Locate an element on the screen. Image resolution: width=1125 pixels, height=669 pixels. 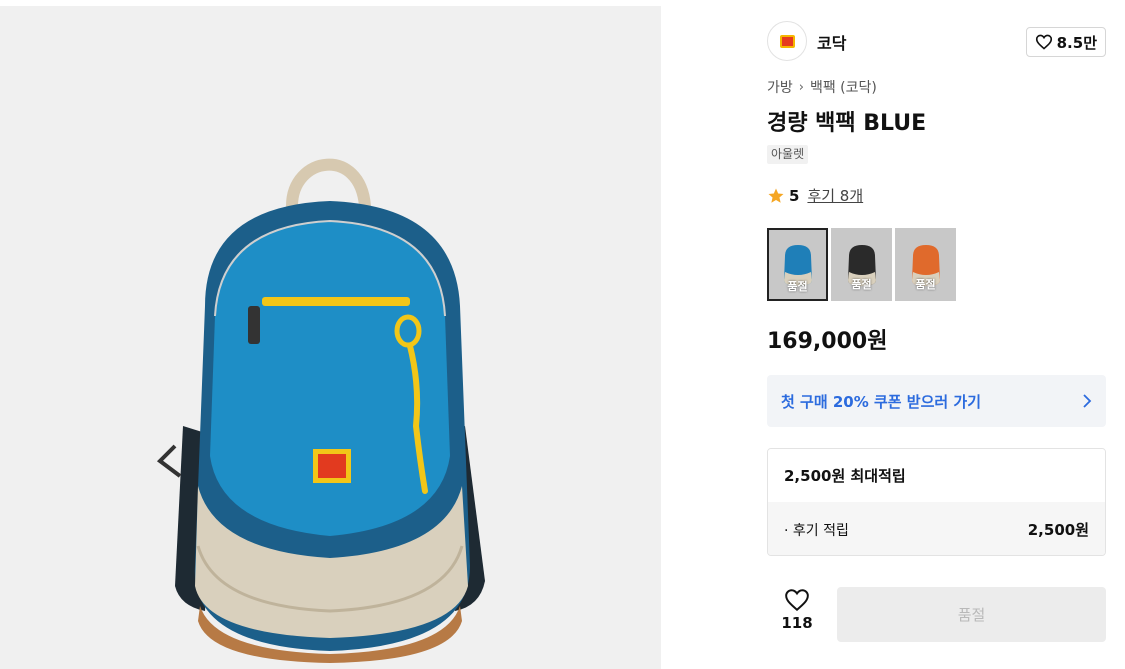
chevron-right-icon: › is located at coordinates (801, 87).